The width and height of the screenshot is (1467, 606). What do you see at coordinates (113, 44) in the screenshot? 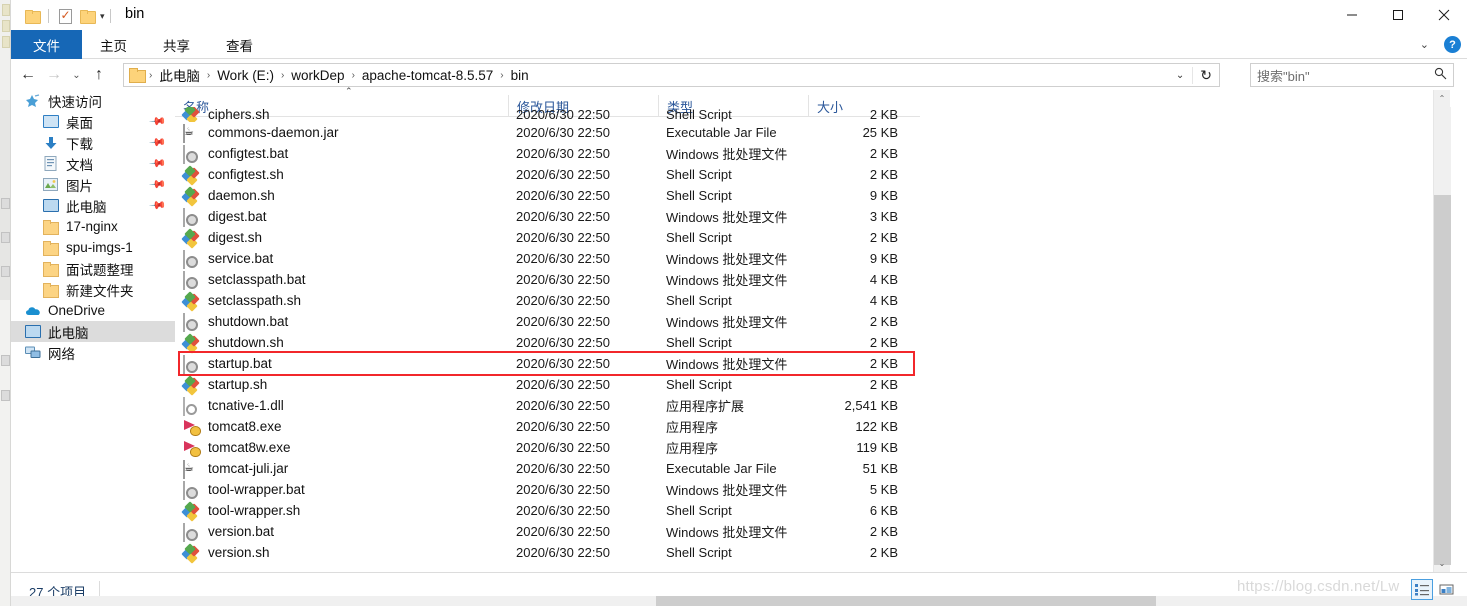
I see `tab-home: 主页` at bounding box center [113, 44].